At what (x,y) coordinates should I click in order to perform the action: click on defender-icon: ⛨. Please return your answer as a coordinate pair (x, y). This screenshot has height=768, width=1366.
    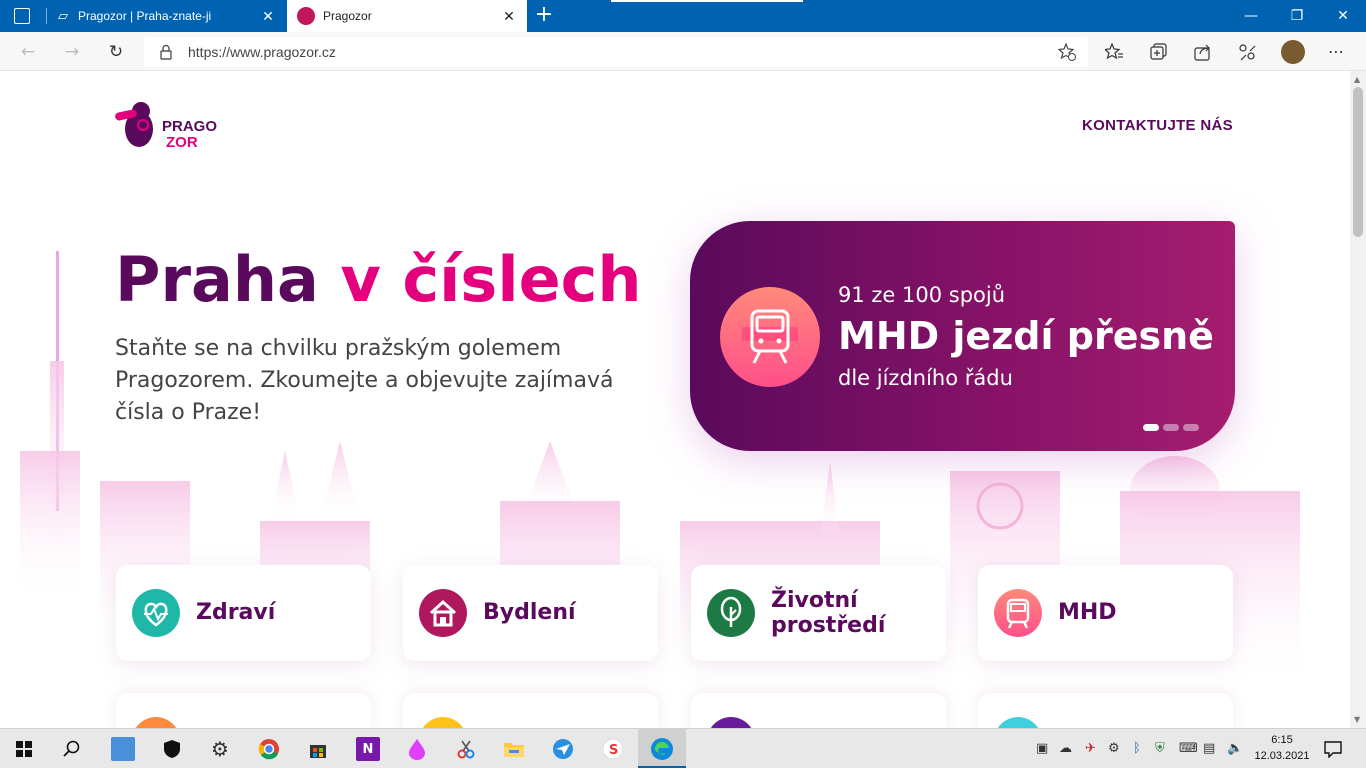
    Looking at the image, I should click on (1160, 748).